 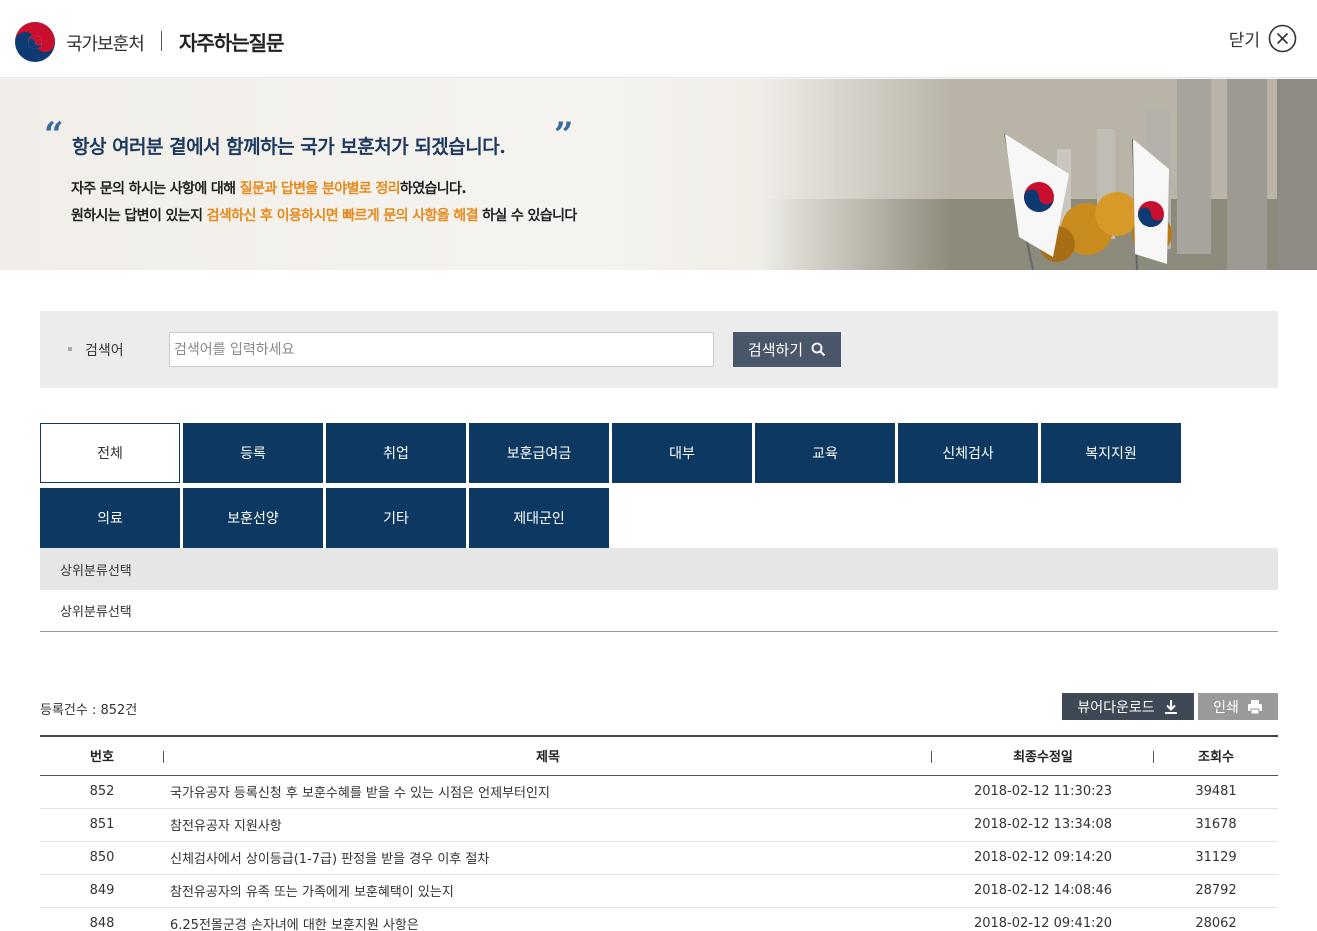 I want to click on row-views: 31129, so click(x=1216, y=858).